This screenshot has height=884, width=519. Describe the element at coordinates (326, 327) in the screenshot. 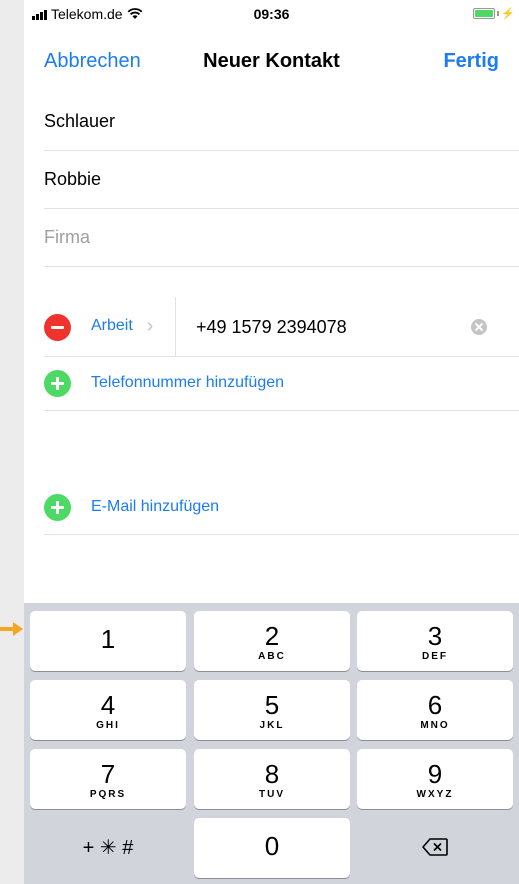

I see `phone-number-field` at that location.